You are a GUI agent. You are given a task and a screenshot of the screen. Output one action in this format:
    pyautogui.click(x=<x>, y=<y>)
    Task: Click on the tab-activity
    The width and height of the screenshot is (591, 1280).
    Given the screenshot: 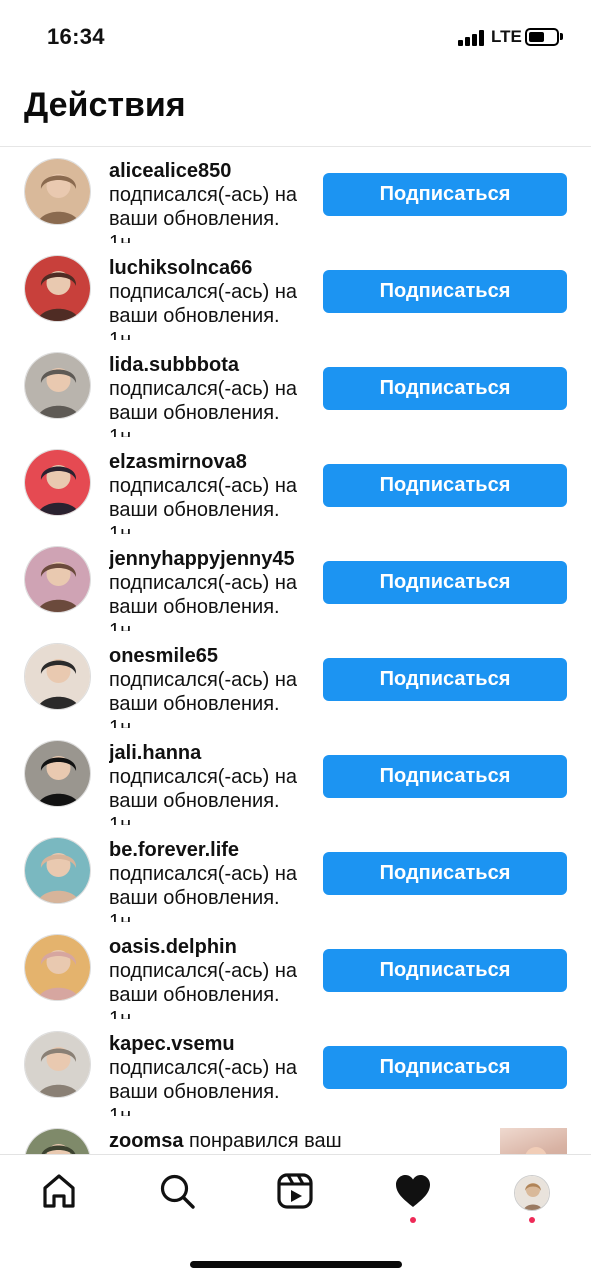 What is the action you would take?
    pyautogui.click(x=413, y=1191)
    